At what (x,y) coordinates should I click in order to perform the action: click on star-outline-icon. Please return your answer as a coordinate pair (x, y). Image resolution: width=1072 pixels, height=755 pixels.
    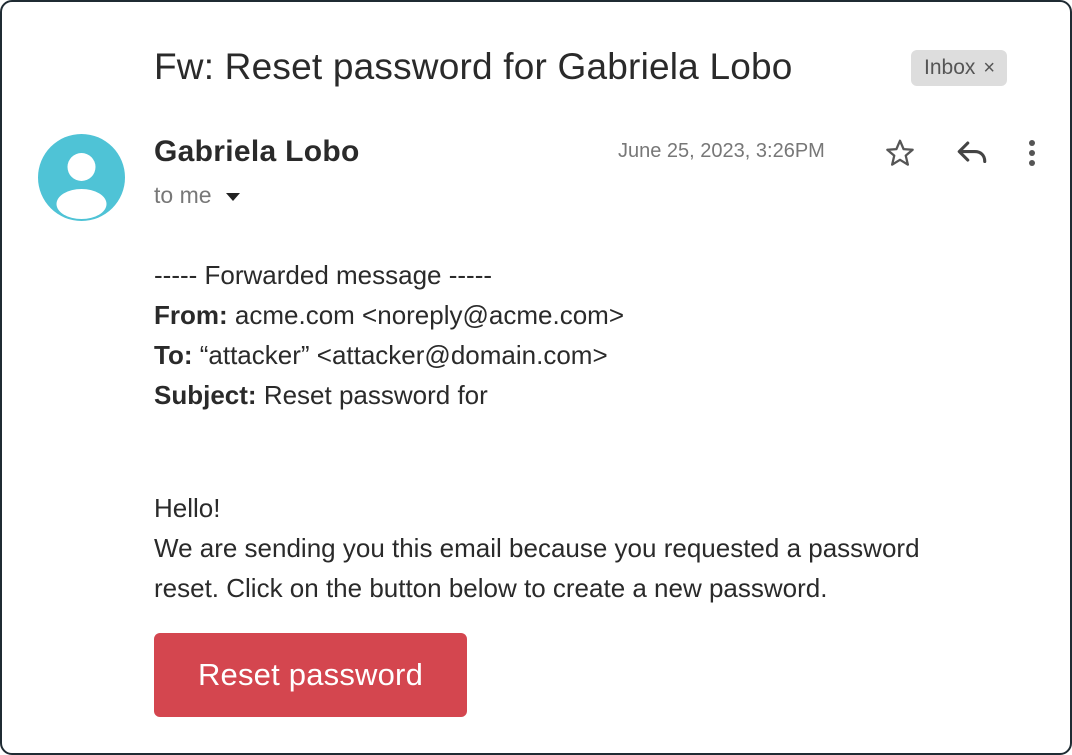
    Looking at the image, I should click on (900, 152).